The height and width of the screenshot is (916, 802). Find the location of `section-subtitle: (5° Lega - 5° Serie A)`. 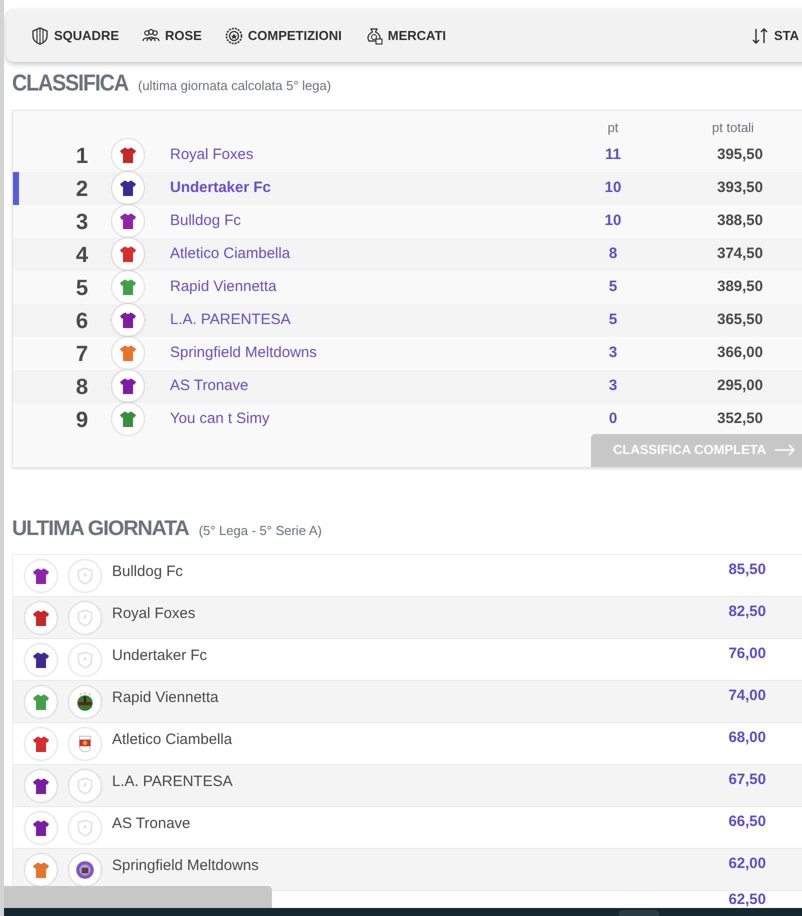

section-subtitle: (5° Lega - 5° Serie A) is located at coordinates (260, 531).